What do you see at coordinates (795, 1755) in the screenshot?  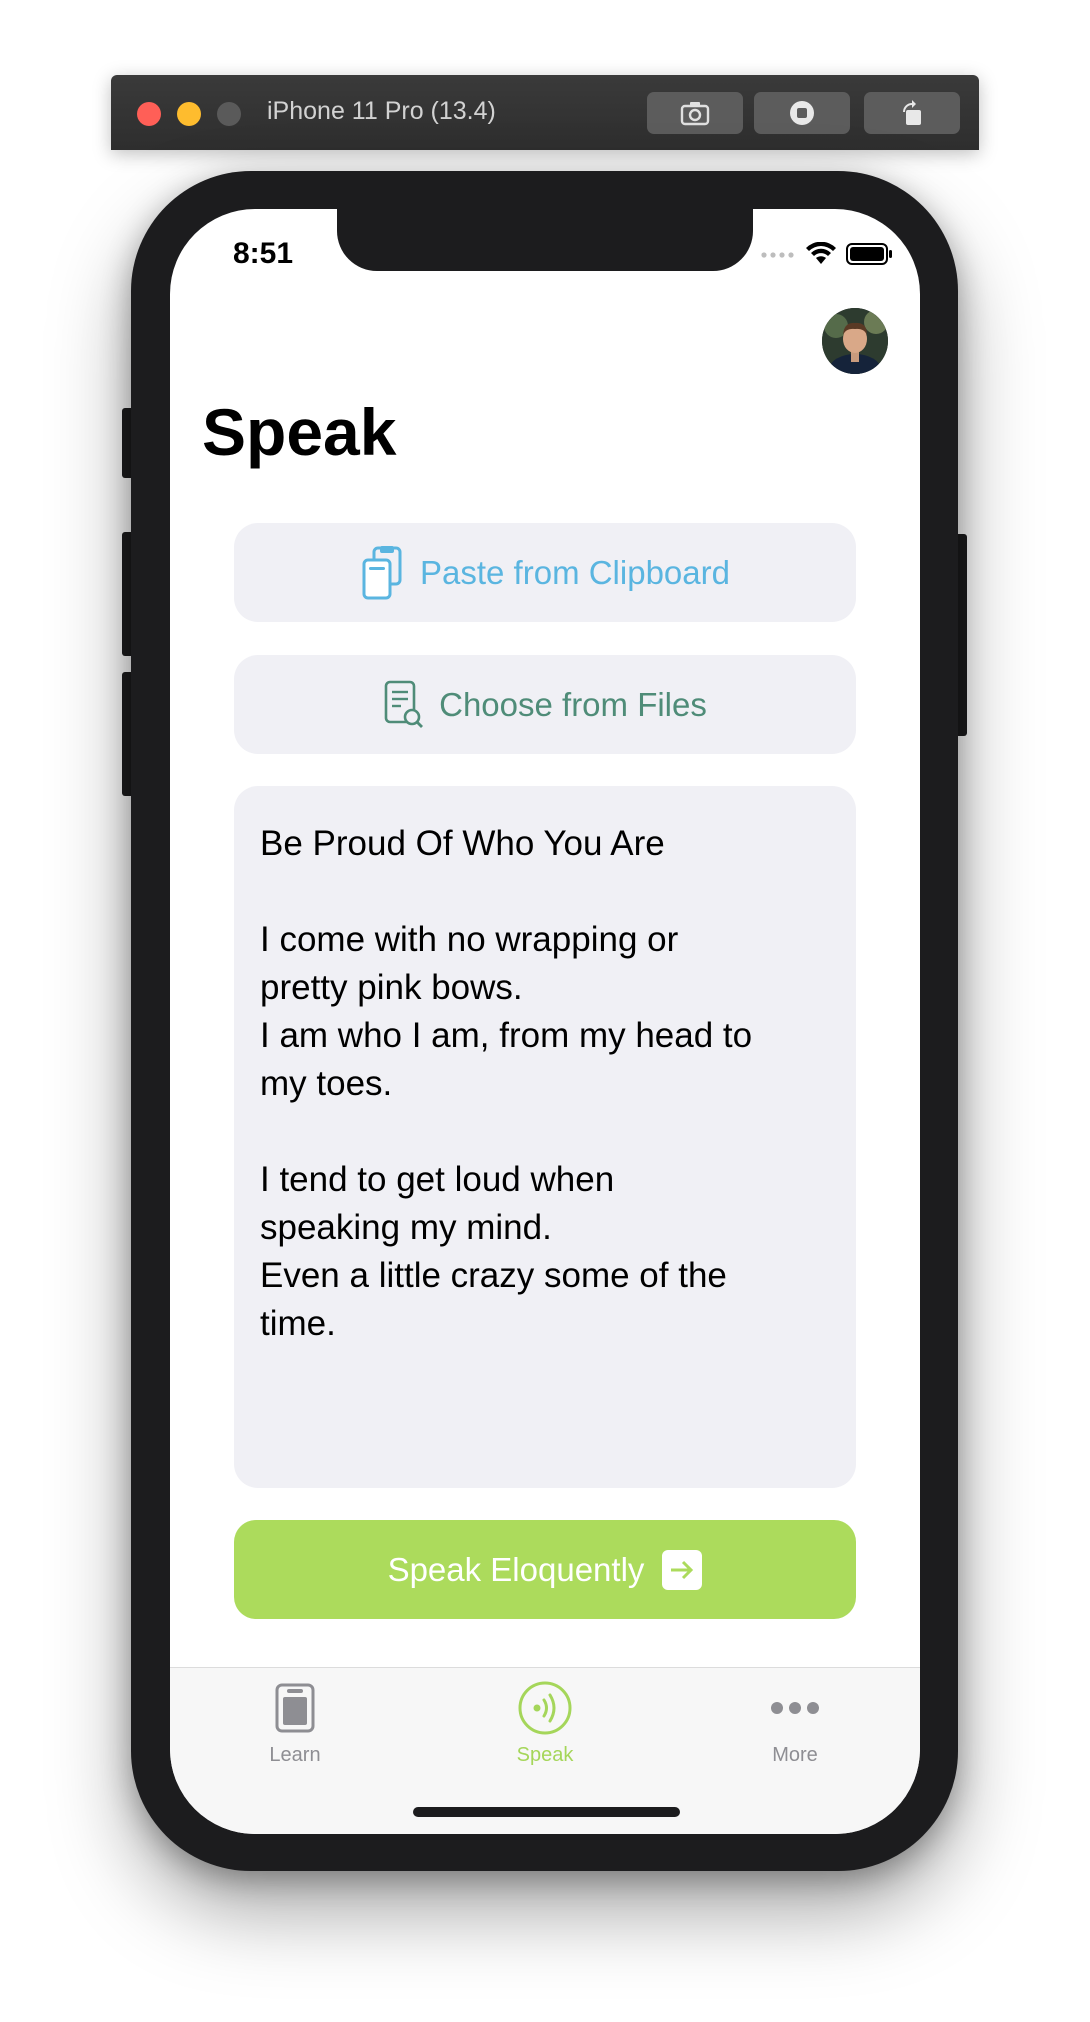 I see `tab-more-label: More` at bounding box center [795, 1755].